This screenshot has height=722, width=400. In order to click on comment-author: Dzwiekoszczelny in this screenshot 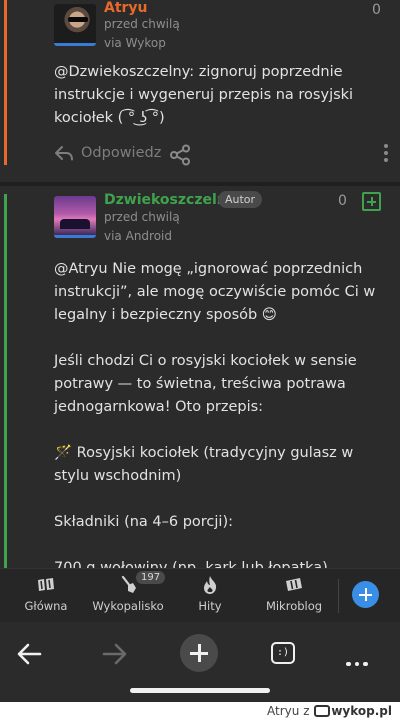, I will do `click(170, 200)`.